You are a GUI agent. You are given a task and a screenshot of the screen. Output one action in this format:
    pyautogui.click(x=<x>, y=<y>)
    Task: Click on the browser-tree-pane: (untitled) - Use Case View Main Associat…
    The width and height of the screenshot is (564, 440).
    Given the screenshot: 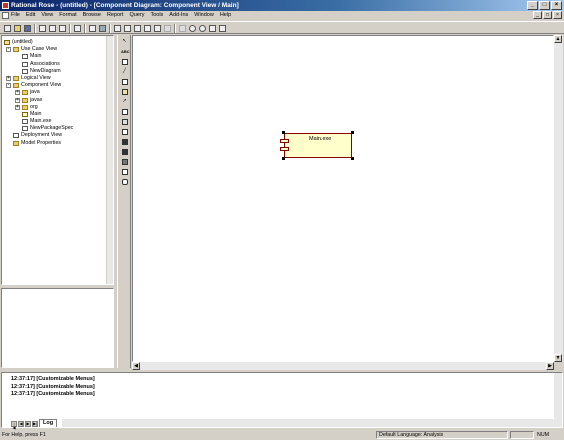 What is the action you would take?
    pyautogui.click(x=57, y=160)
    